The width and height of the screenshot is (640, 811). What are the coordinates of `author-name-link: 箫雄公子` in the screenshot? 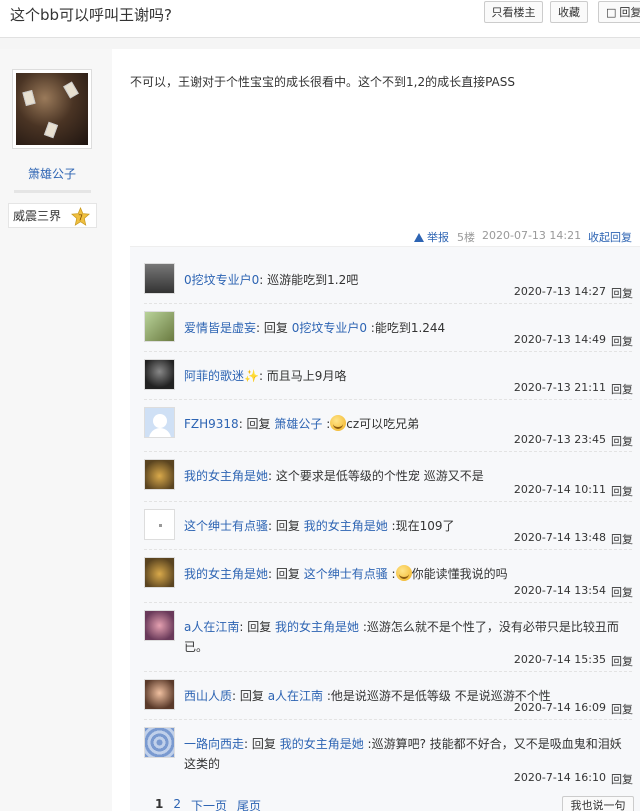 It's located at (52, 173).